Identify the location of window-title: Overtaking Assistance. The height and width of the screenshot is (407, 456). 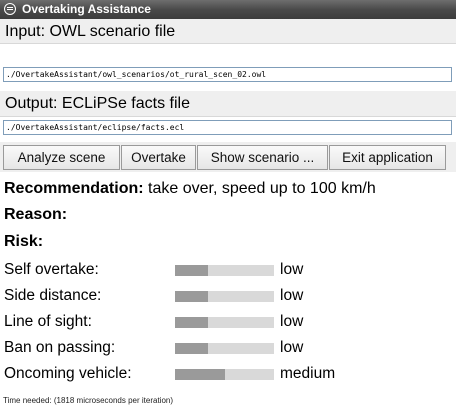
(86, 9).